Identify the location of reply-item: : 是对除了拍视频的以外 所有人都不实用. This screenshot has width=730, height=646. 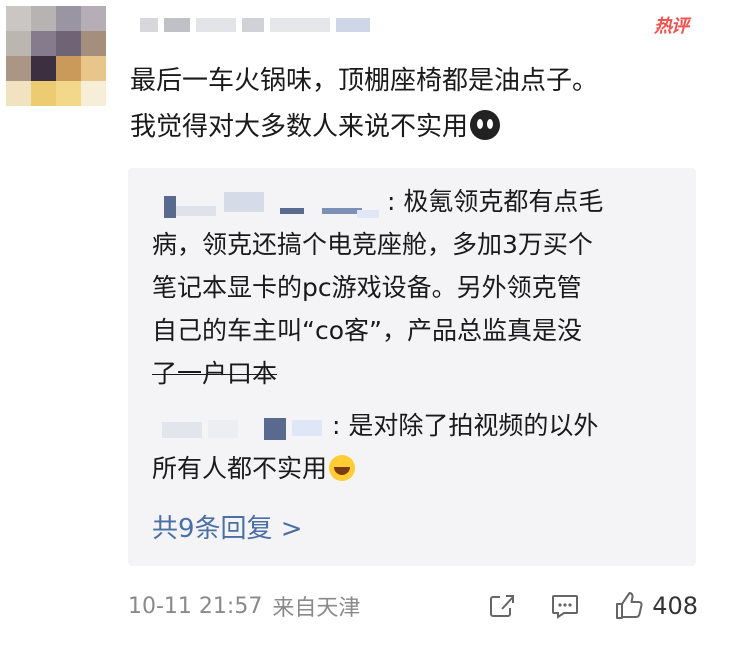
(412, 447).